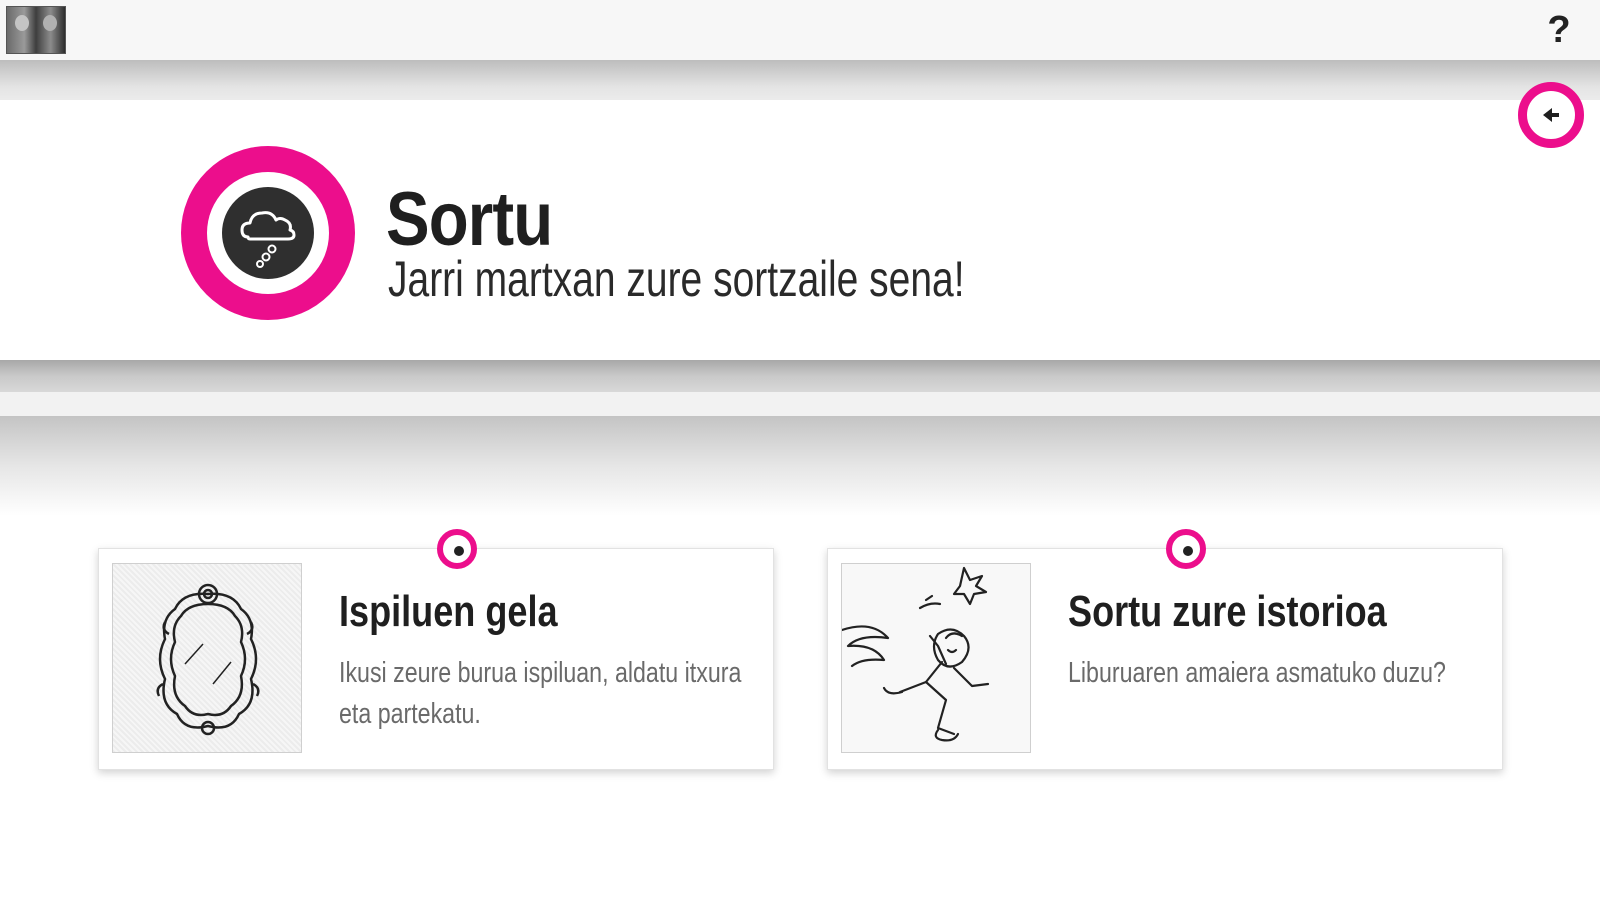  Describe the element at coordinates (916, 654) in the screenshot. I see `running-character-icon` at that location.